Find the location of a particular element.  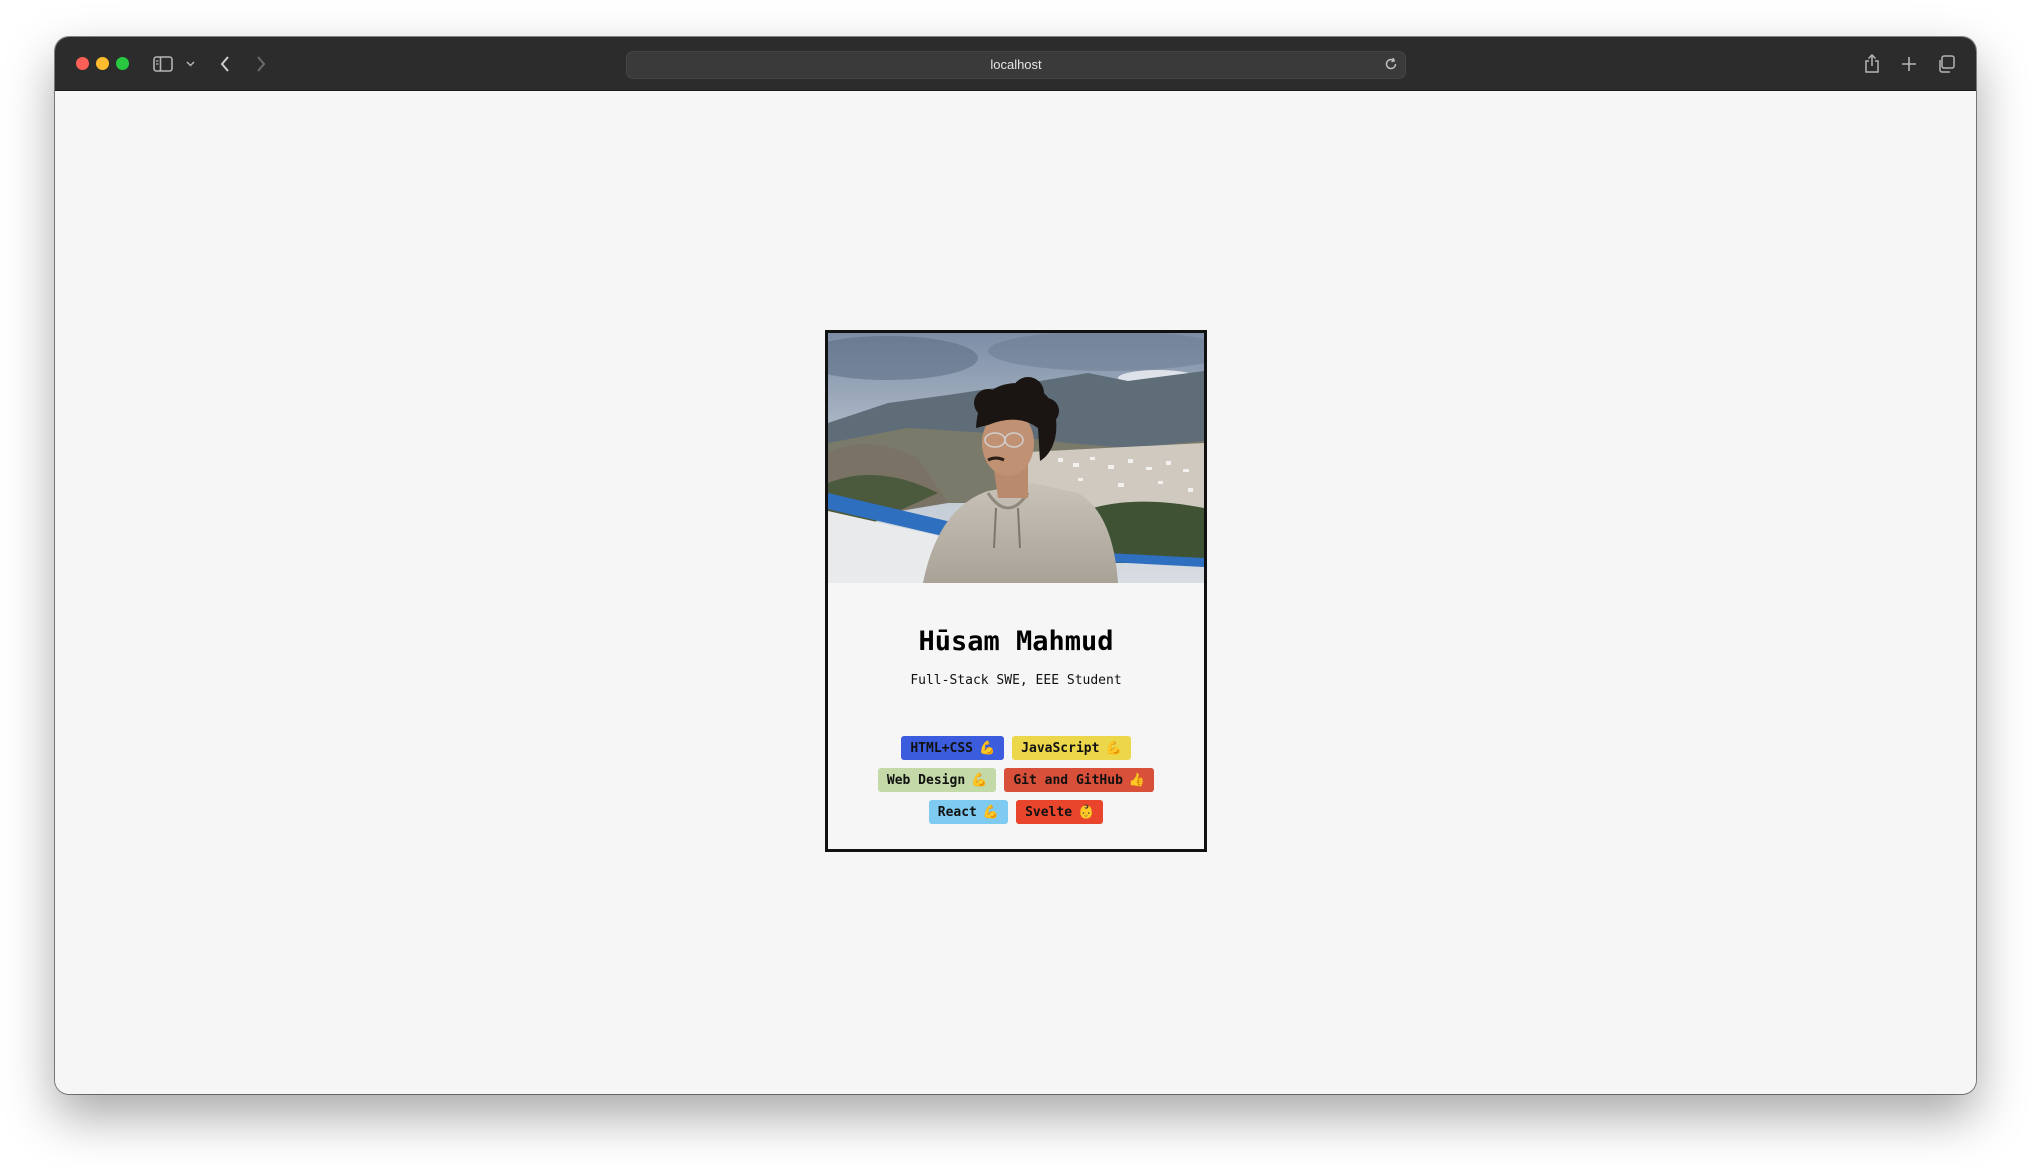

close-window-button is located at coordinates (82, 63).